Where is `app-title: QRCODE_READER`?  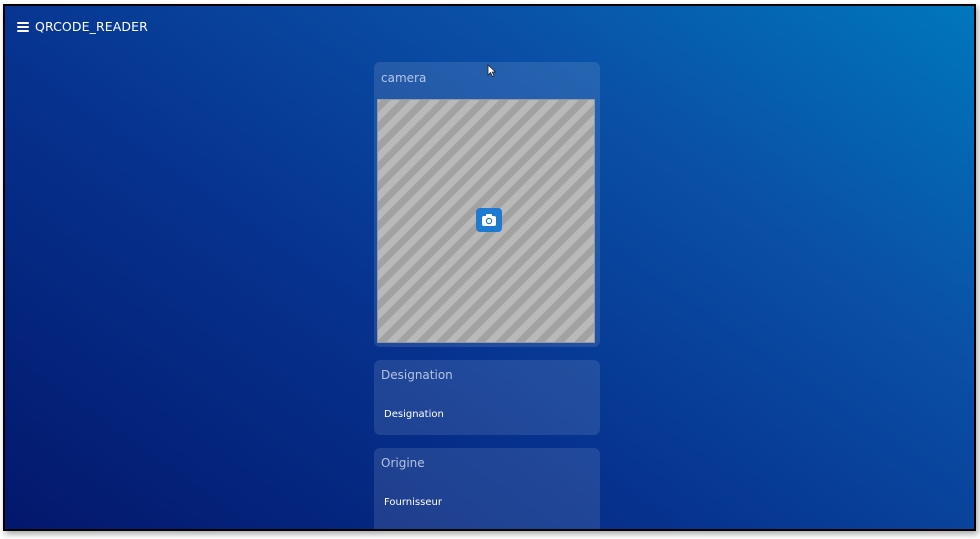
app-title: QRCODE_READER is located at coordinates (91, 26).